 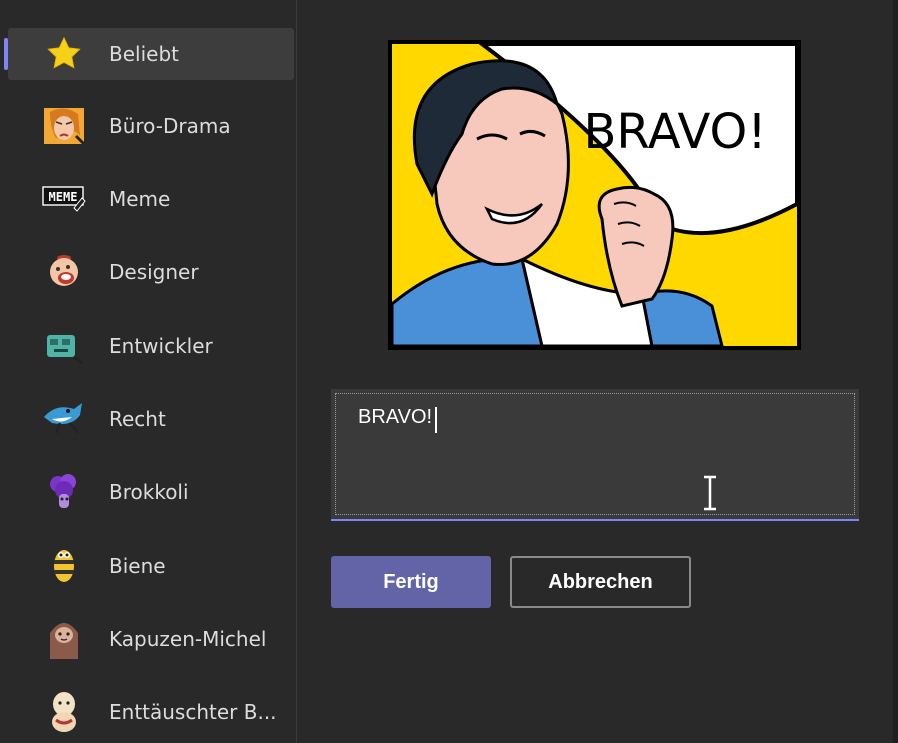 I want to click on caption-focus-outline: BRAVO!, so click(x=595, y=454).